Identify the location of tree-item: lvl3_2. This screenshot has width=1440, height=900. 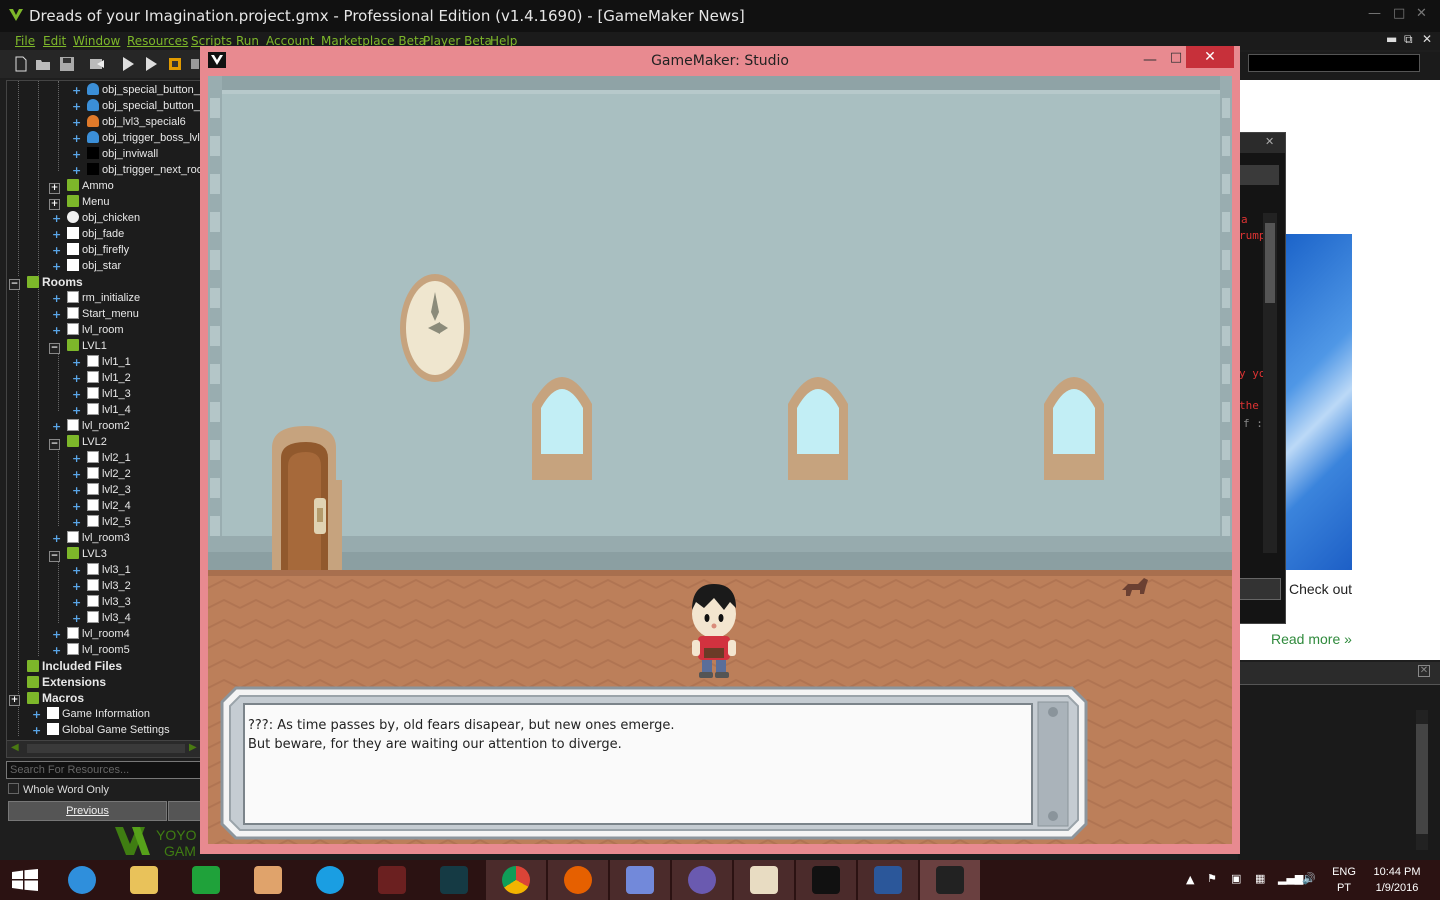
(109, 587).